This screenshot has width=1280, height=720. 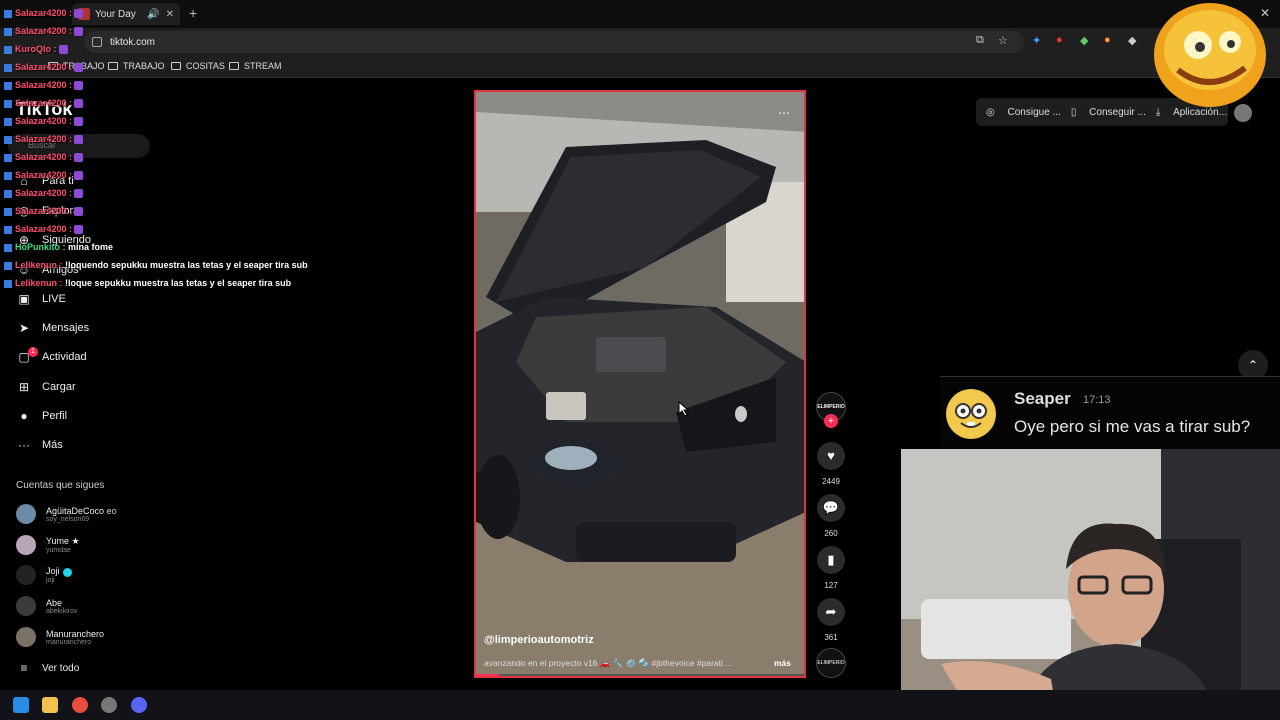 I want to click on live-icon: ▣, so click(x=24, y=299).